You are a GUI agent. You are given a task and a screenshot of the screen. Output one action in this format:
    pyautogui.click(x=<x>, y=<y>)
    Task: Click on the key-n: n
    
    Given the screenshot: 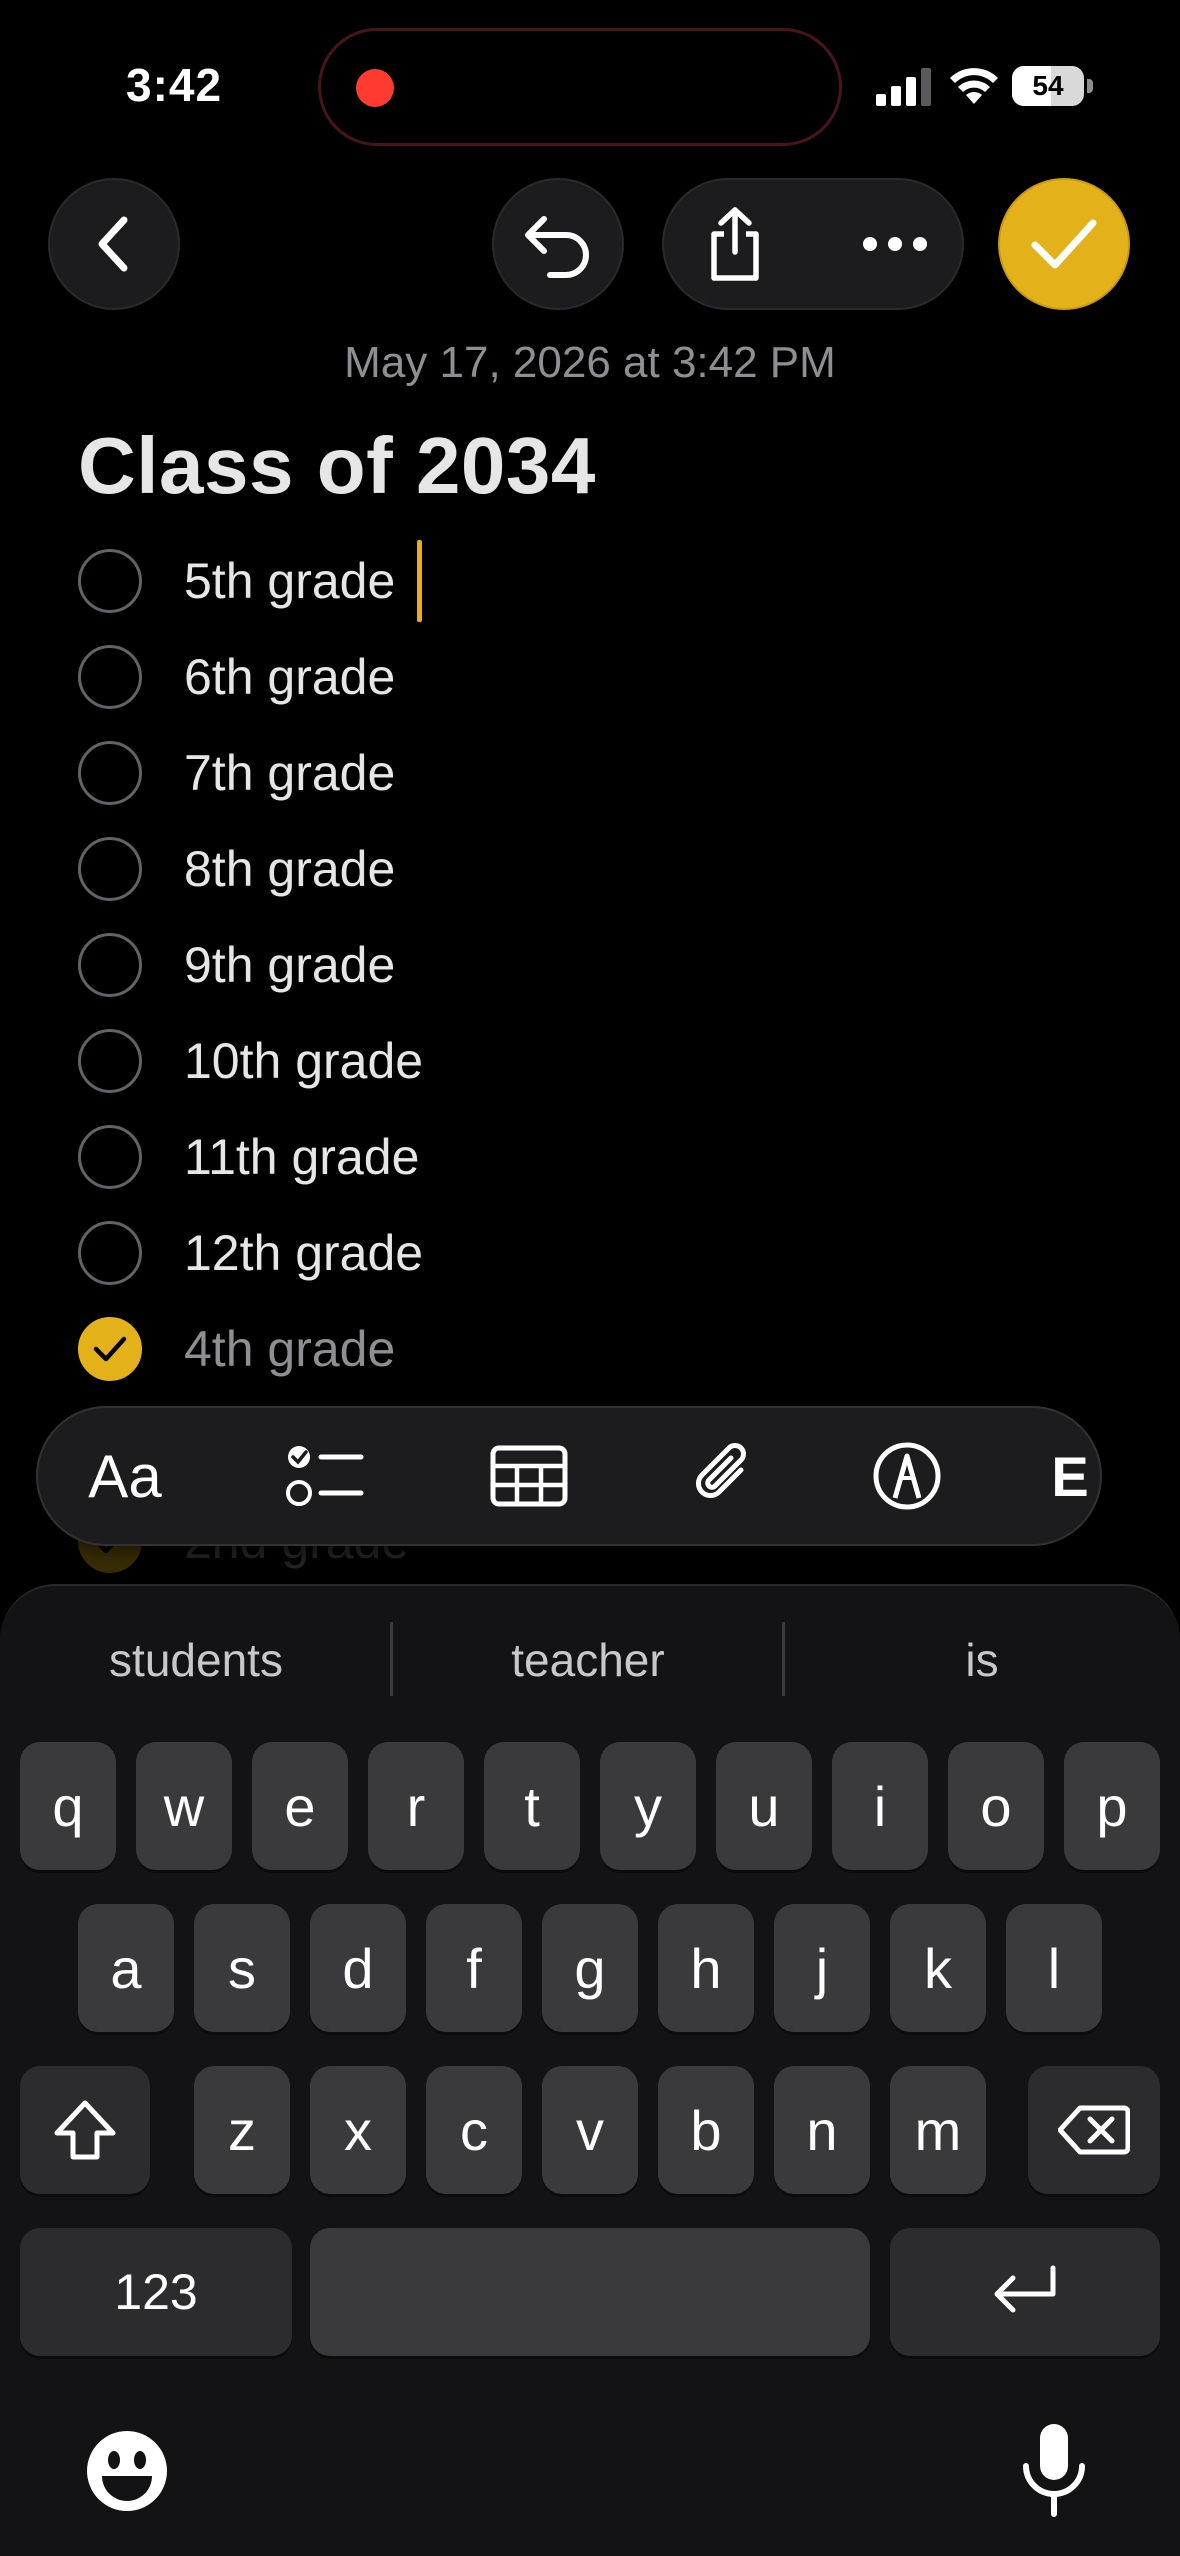 What is the action you would take?
    pyautogui.click(x=822, y=2130)
    